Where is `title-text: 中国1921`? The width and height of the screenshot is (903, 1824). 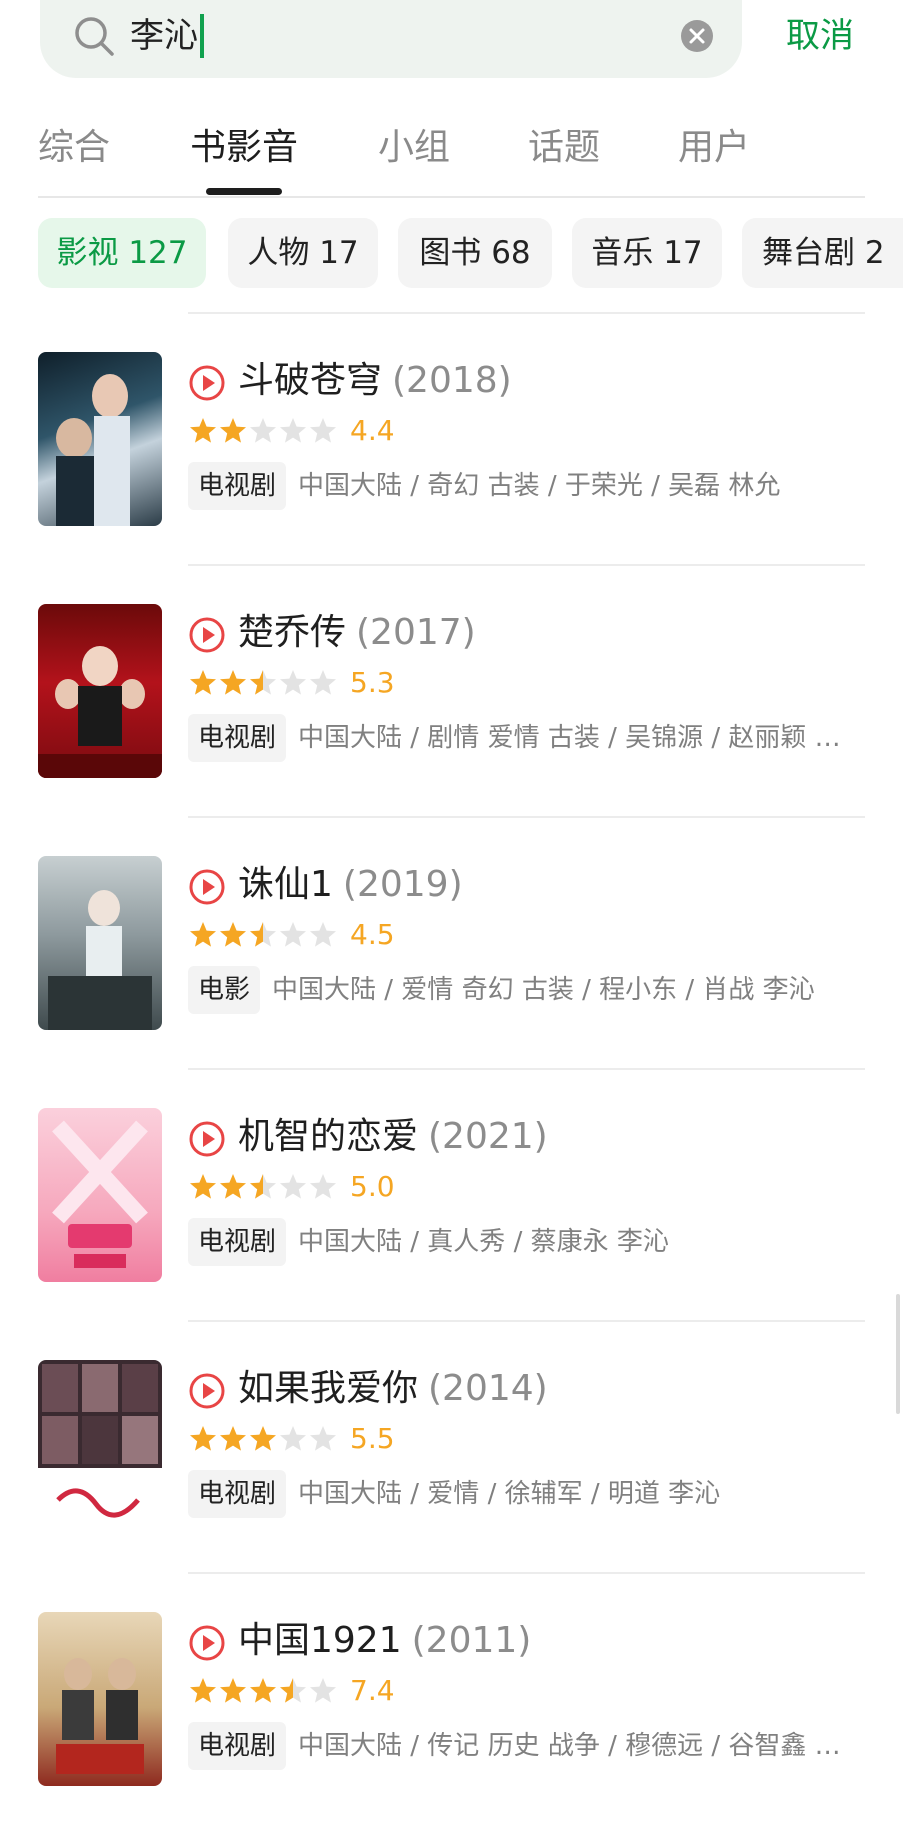 title-text: 中国1921 is located at coordinates (320, 1640).